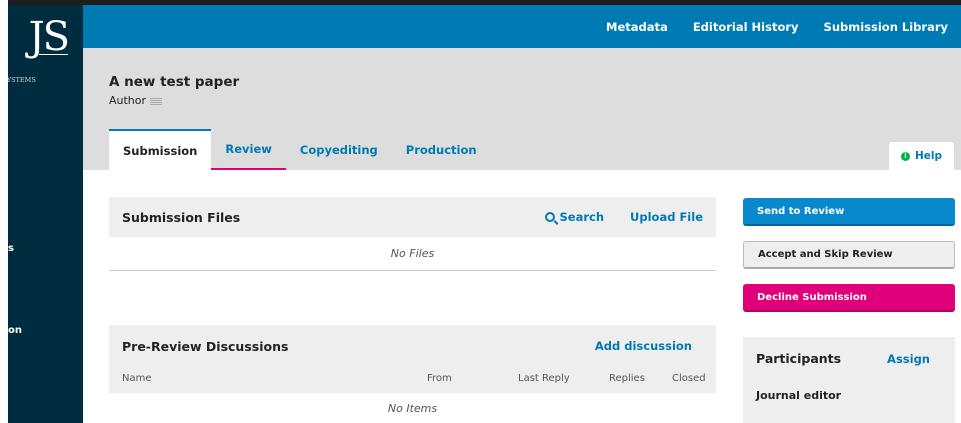 This screenshot has width=961, height=423. Describe the element at coordinates (412, 381) in the screenshot. I see `discussions-column-headers: Name From Last Reply Replies Closed` at that location.